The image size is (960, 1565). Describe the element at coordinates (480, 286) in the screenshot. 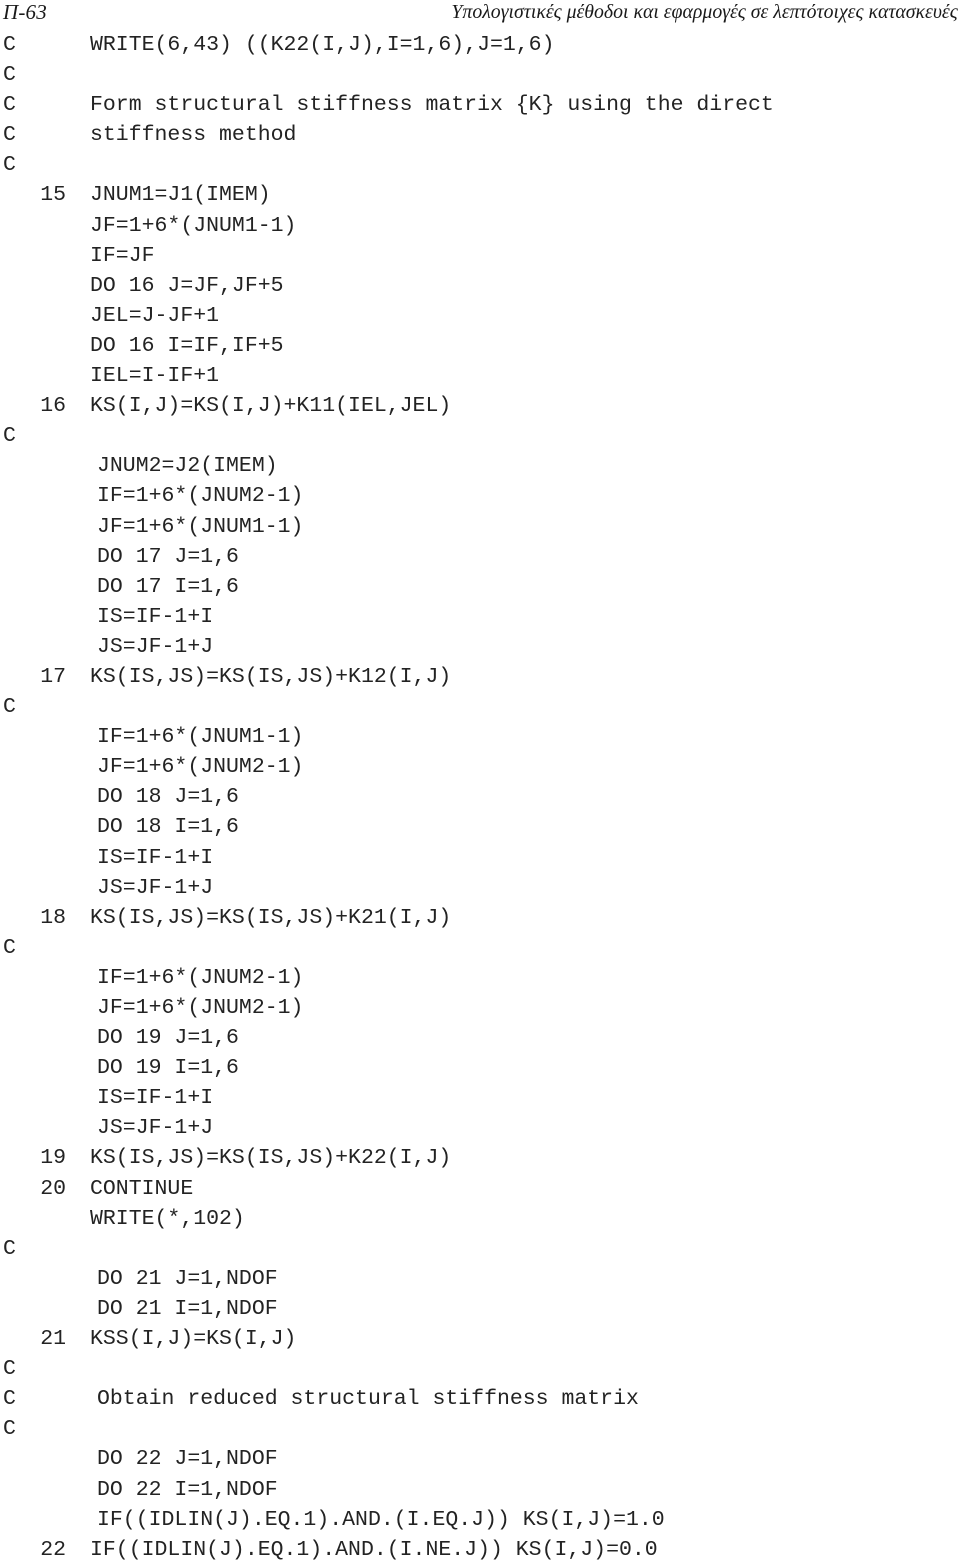

I see `code-line: DO 16 J=JF,JF+5` at that location.